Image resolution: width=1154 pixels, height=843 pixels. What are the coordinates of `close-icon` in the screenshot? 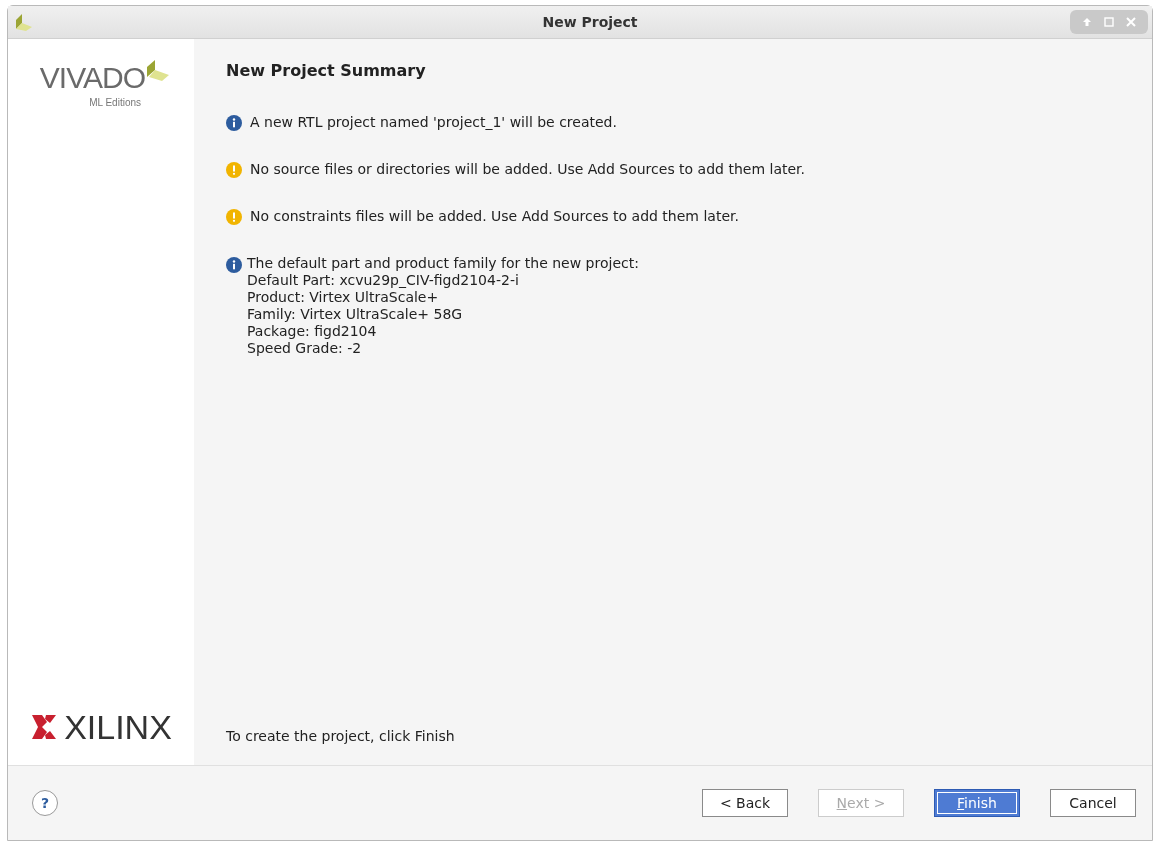 It's located at (1131, 22).